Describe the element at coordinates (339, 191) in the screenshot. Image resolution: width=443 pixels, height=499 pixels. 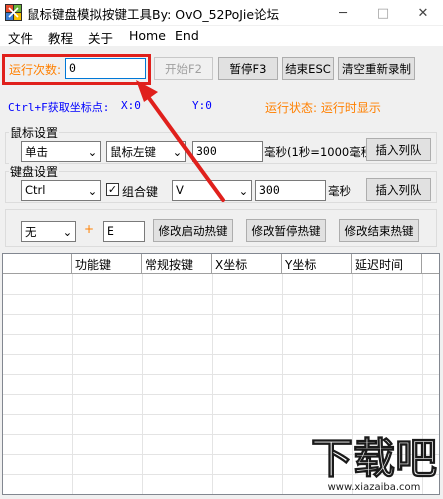
I see `key-delay-unit: 毫秒` at that location.